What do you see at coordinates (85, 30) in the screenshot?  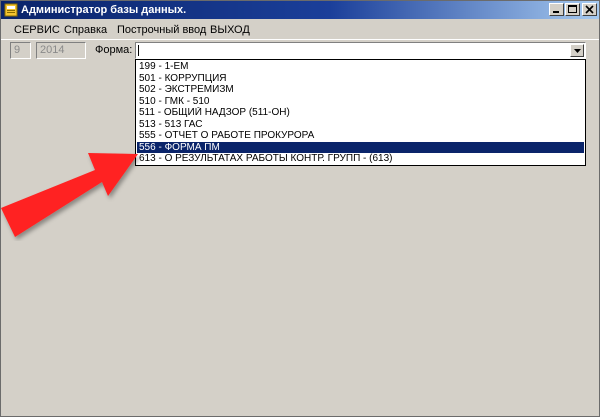 I see `menu-help: Справка` at bounding box center [85, 30].